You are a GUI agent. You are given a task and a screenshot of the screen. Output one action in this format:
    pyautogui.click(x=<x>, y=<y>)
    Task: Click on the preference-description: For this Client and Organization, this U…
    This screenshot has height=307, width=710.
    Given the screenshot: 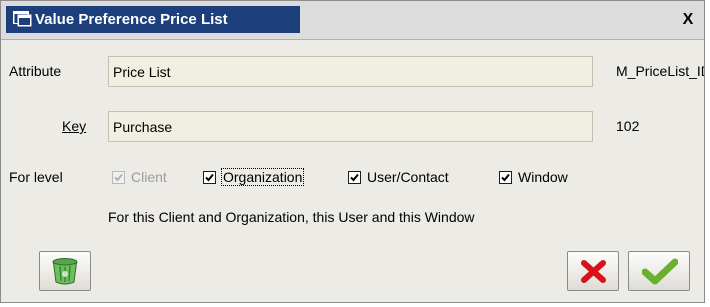 What is the action you would take?
    pyautogui.click(x=291, y=217)
    